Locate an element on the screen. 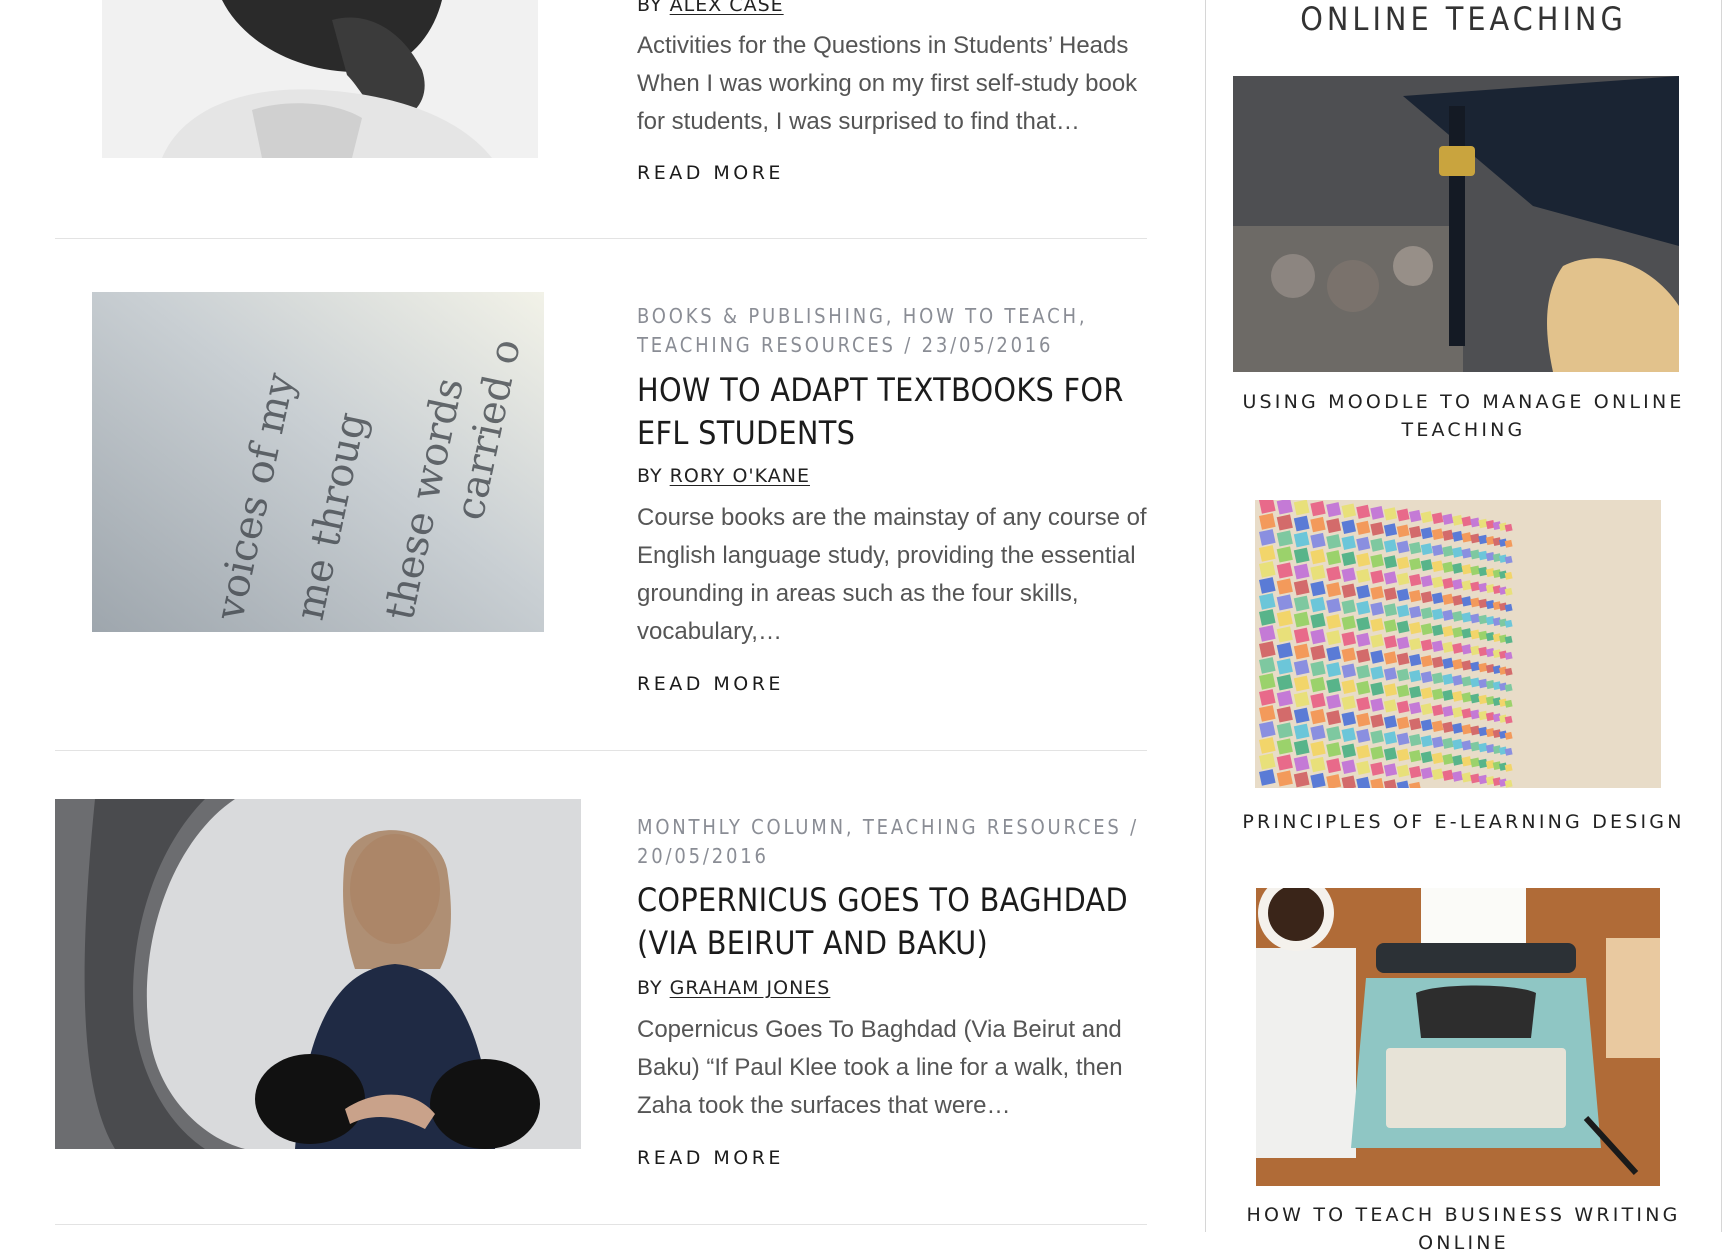 Image resolution: width=1736 pixels, height=1257 pixels. post-byline: BY GRAHAM JONES is located at coordinates (733, 988).